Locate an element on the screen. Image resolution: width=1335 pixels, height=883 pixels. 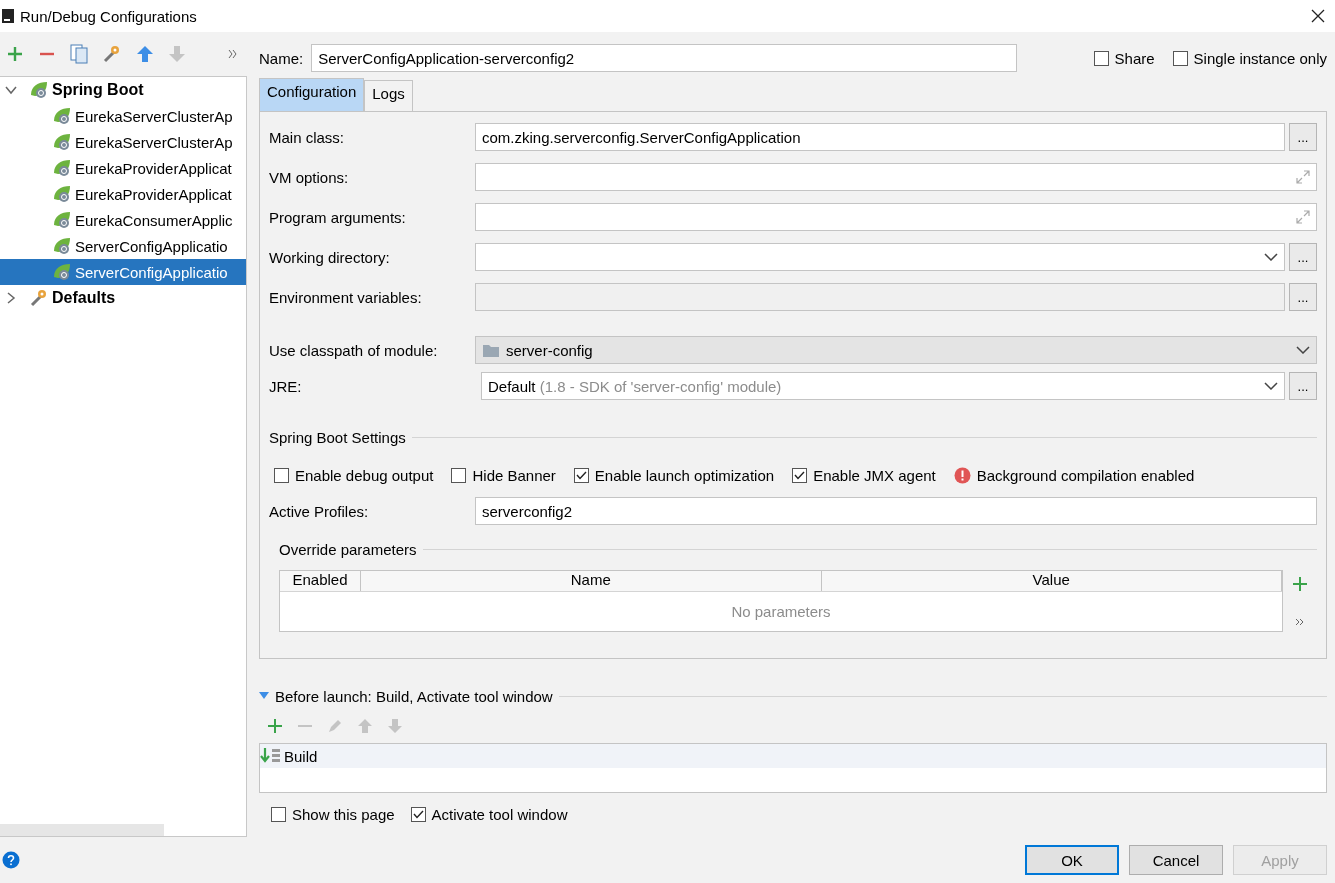
folder-icon is located at coordinates (491, 350).